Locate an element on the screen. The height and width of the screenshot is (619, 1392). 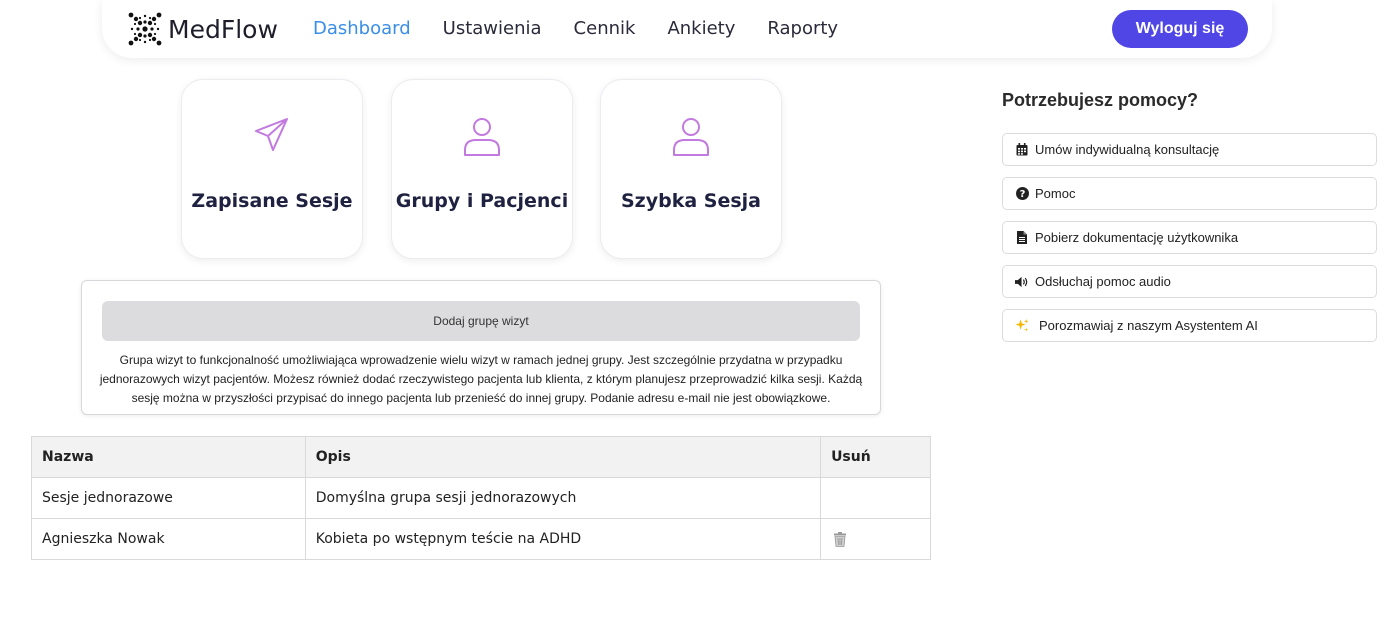
sparkles-icon is located at coordinates (1022, 325).